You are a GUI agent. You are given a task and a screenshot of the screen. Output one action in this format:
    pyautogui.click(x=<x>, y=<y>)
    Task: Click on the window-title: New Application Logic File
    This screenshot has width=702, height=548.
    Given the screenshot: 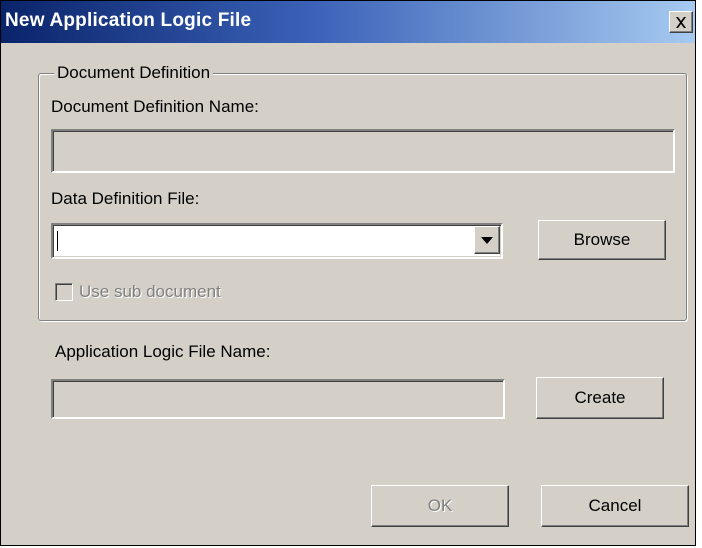 What is the action you would take?
    pyautogui.click(x=128, y=20)
    